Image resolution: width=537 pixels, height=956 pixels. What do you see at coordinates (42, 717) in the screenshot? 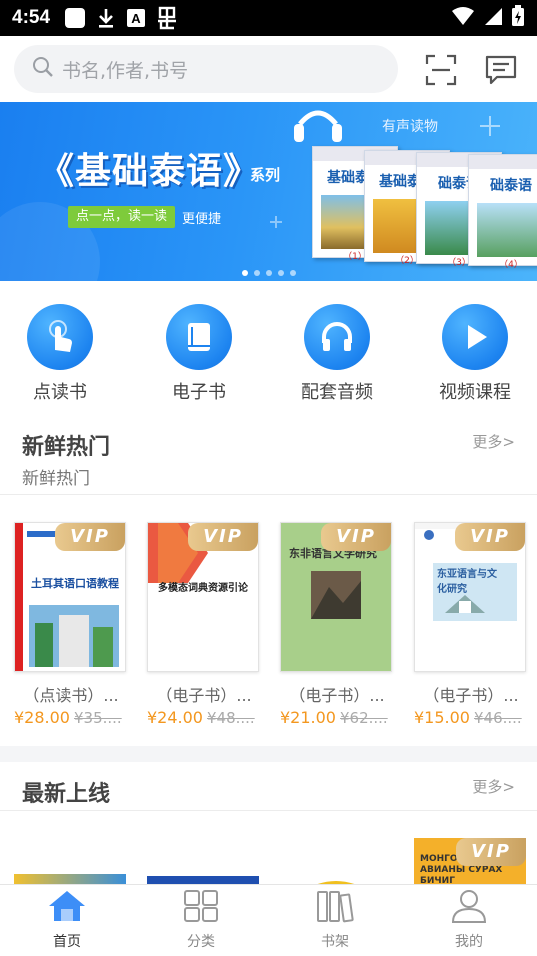
I see `product-price: ¥28.00` at bounding box center [42, 717].